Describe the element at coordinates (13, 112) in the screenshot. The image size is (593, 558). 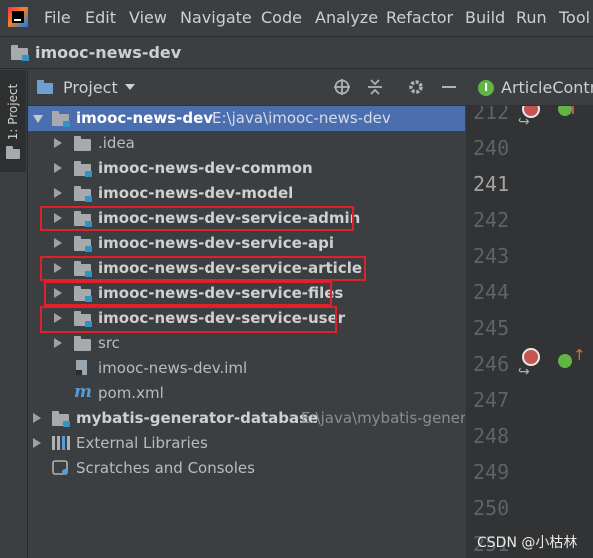
I see `project-tab-label: 1: Project` at that location.